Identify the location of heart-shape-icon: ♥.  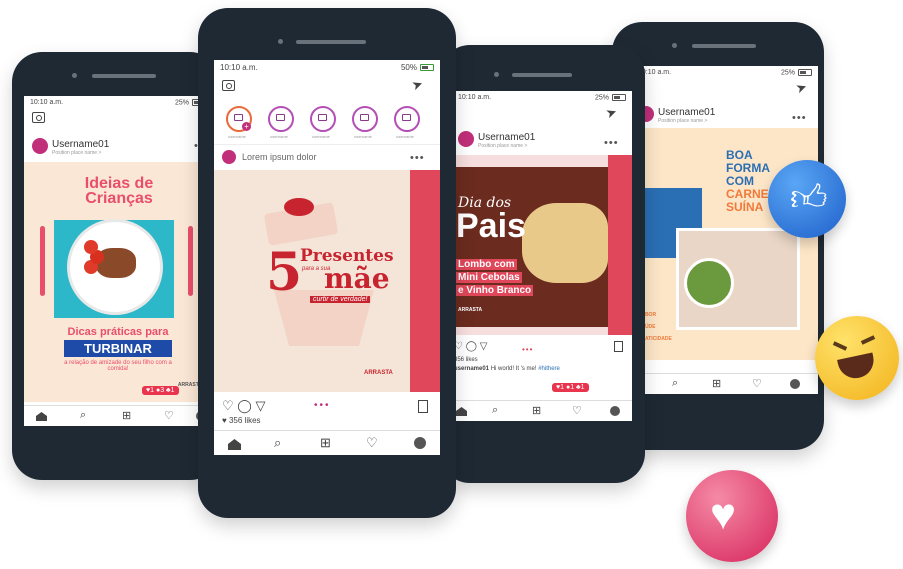
(723, 514).